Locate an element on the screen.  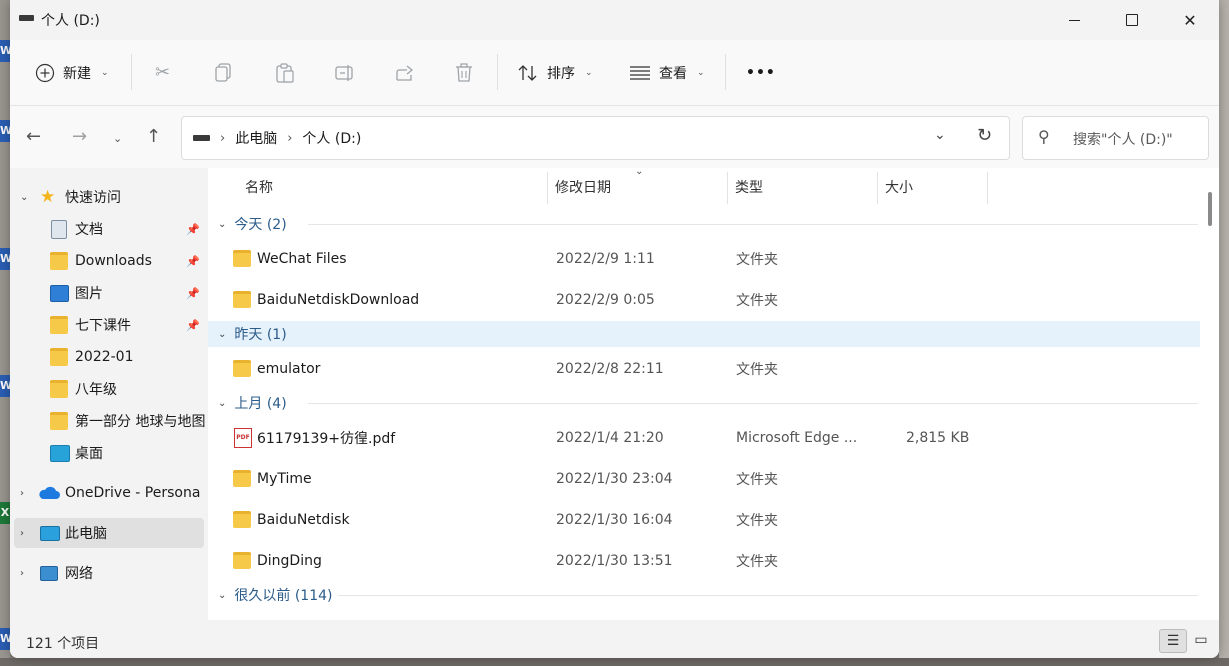
group-header-today: ⌄ 今天 (2) is located at coordinates (708, 224).